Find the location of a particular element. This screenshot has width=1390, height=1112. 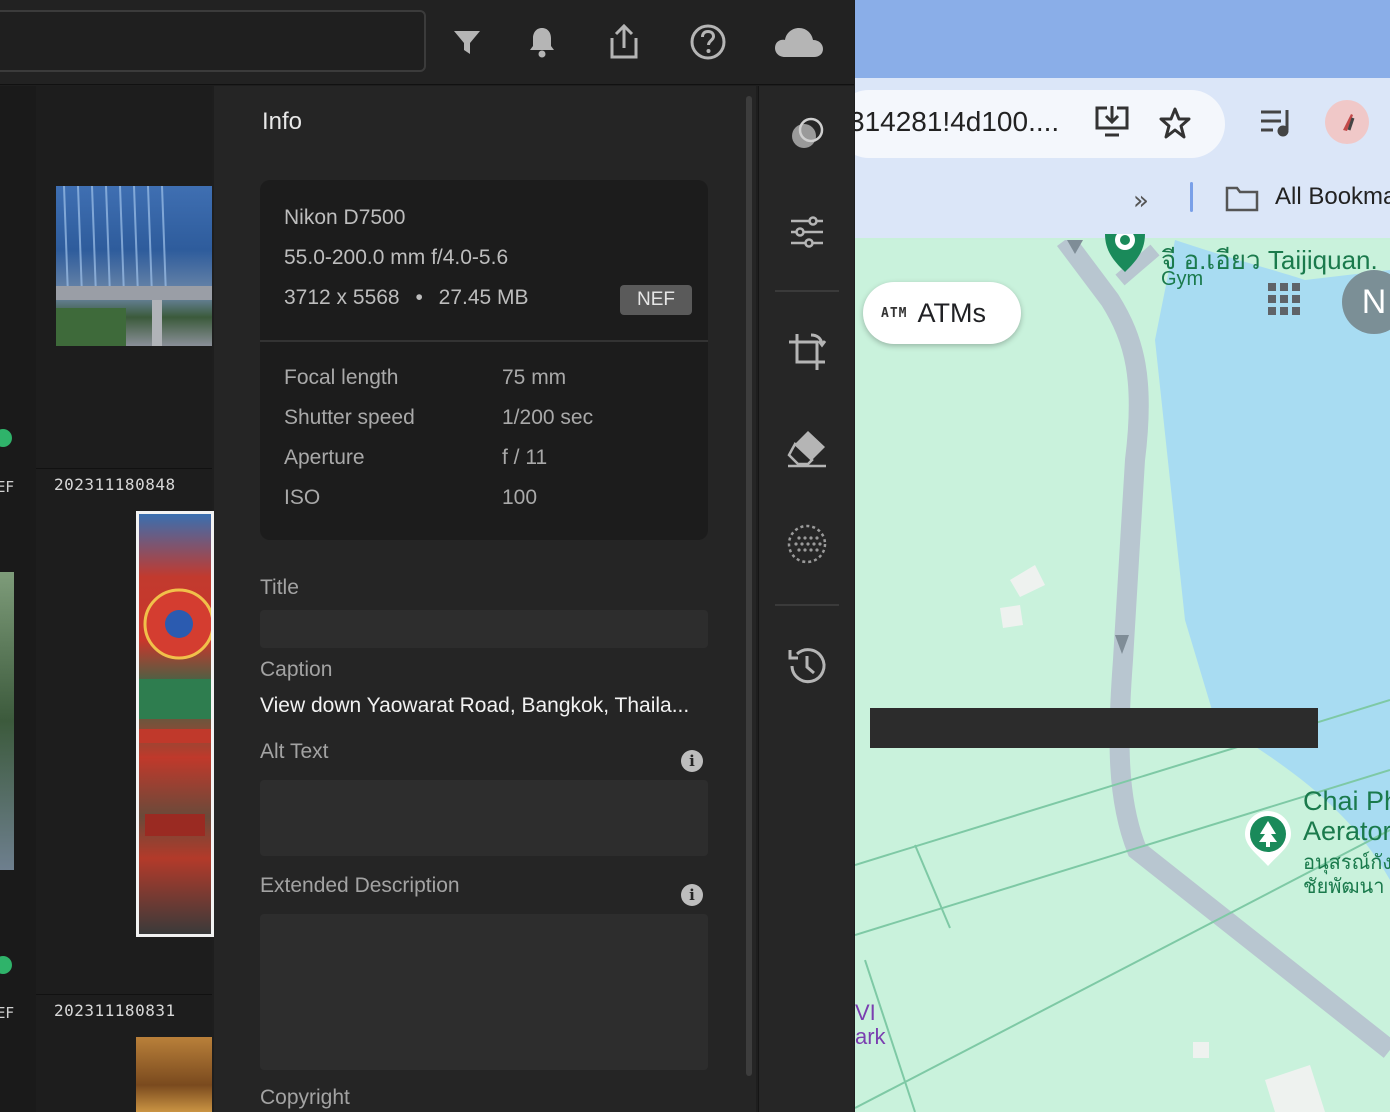

exif-value: 100 is located at coordinates (520, 497).